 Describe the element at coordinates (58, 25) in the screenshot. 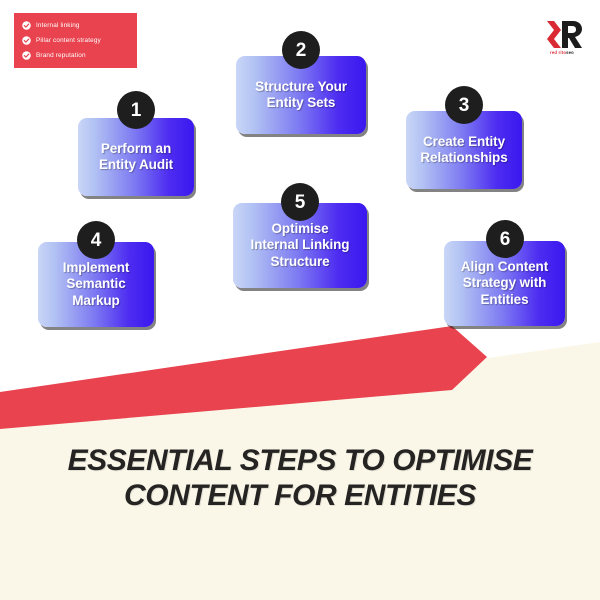

I see `checklist-item-label: Internal linking` at that location.